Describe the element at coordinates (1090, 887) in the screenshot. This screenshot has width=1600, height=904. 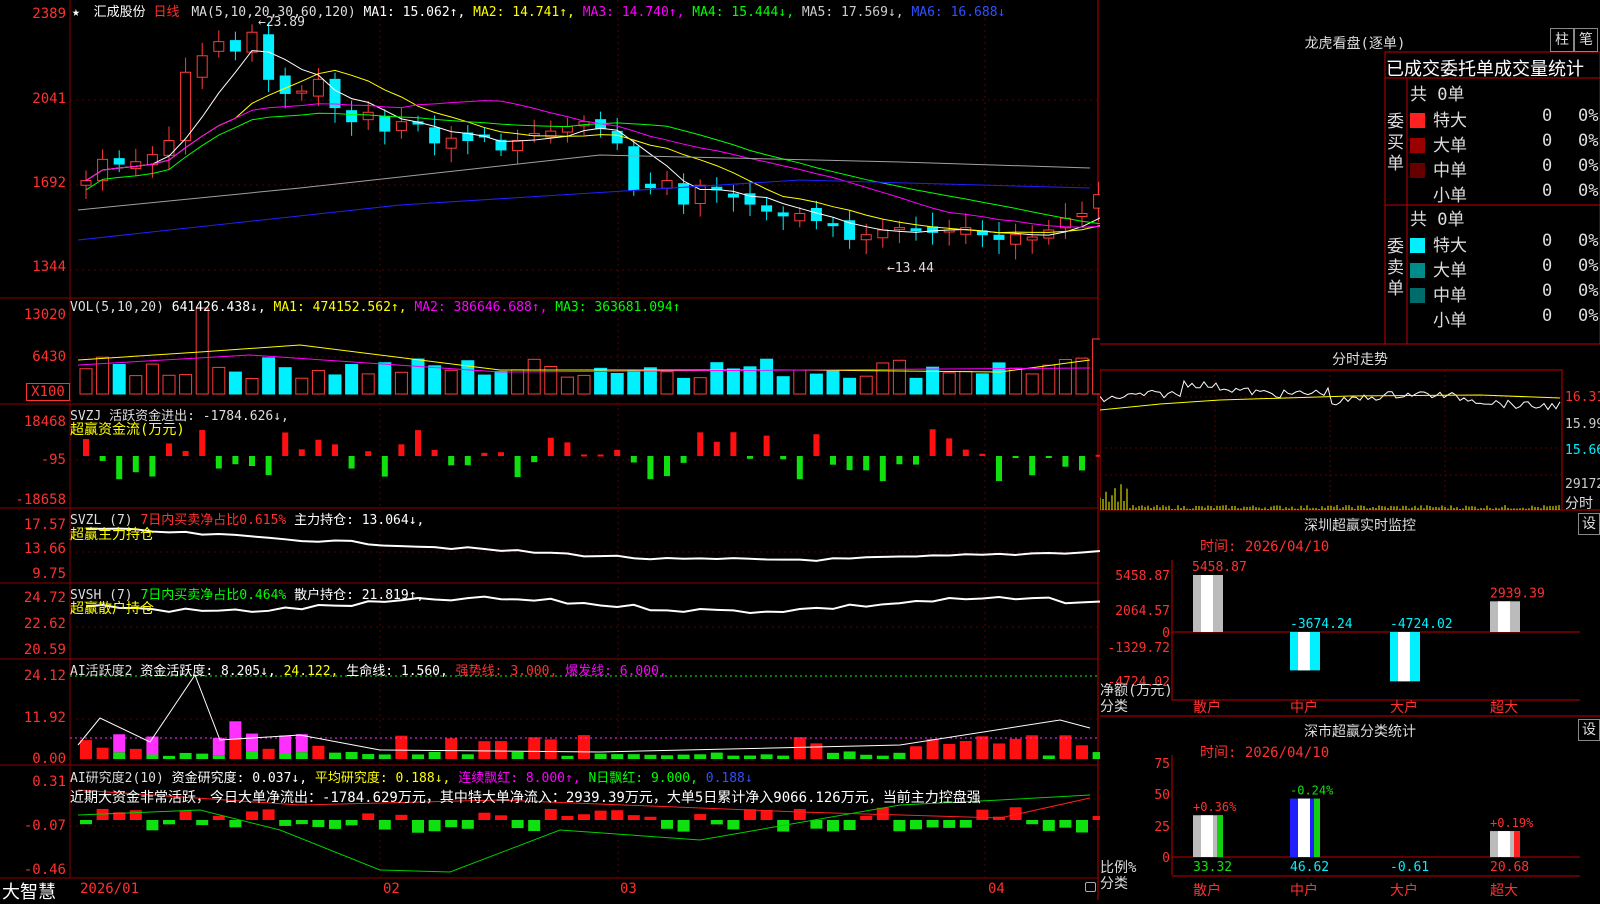
I see `lock-icon` at that location.